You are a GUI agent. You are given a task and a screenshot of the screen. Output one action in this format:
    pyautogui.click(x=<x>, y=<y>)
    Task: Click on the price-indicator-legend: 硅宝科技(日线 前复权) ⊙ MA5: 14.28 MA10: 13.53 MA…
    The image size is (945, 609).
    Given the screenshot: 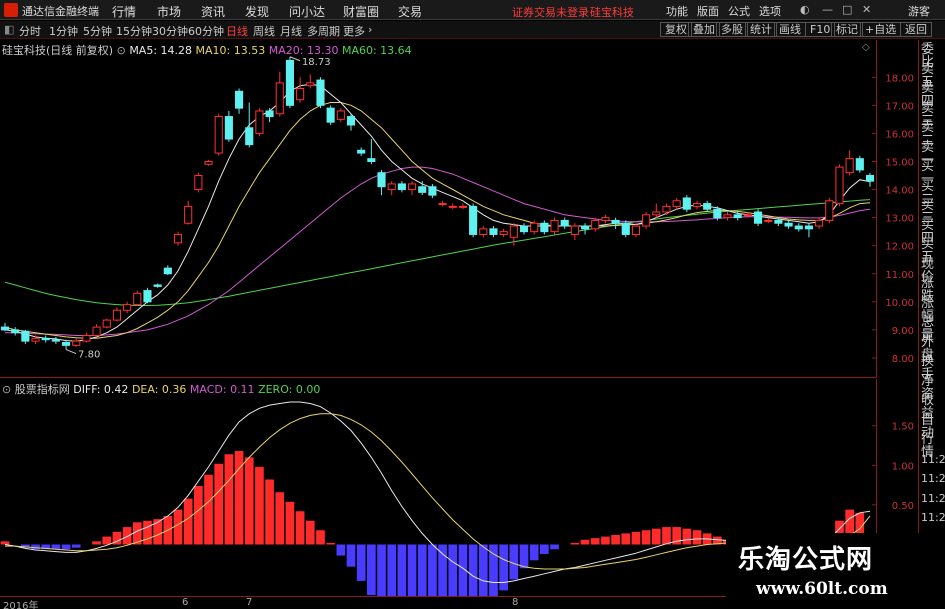 What is the action you would take?
    pyautogui.click(x=207, y=50)
    